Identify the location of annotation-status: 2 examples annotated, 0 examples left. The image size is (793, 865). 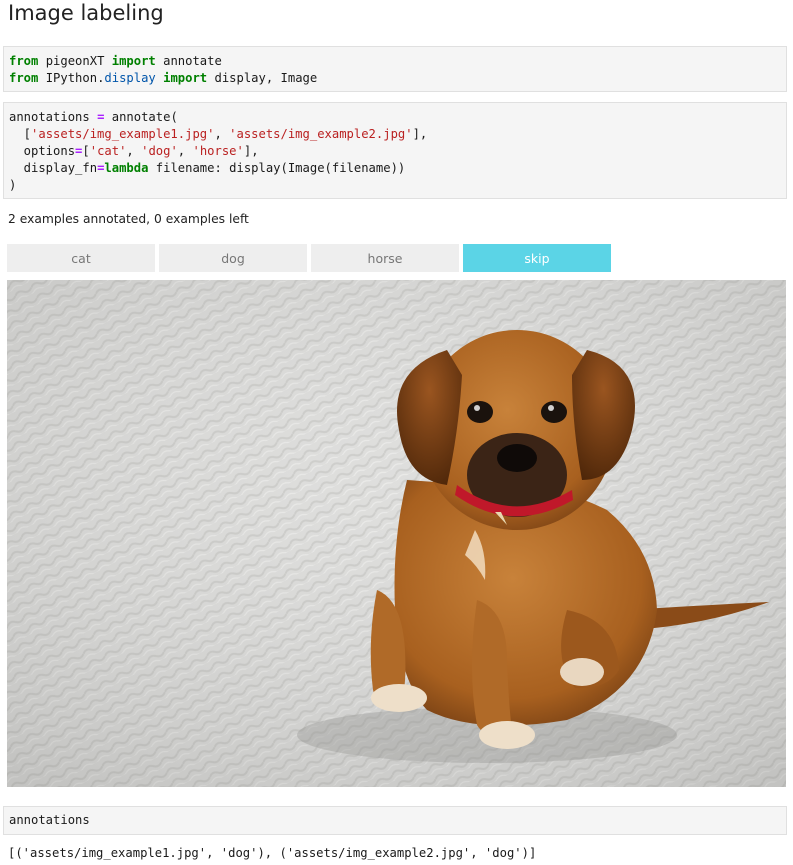
(128, 219).